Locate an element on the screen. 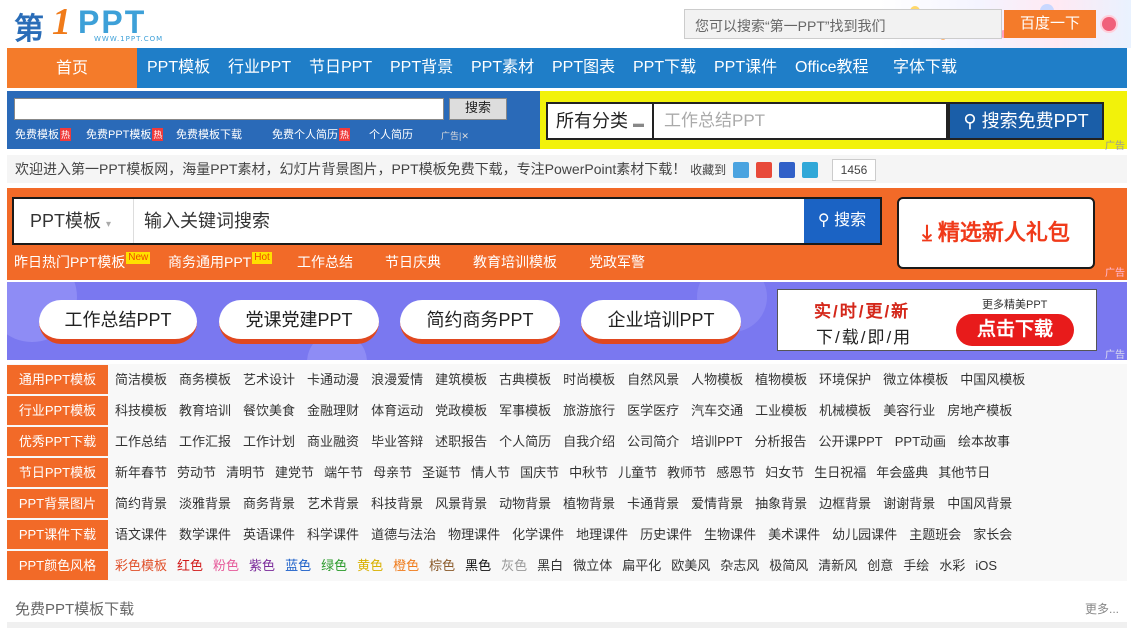 The image size is (1131, 628). category-link: 建筑模板 is located at coordinates (461, 379).